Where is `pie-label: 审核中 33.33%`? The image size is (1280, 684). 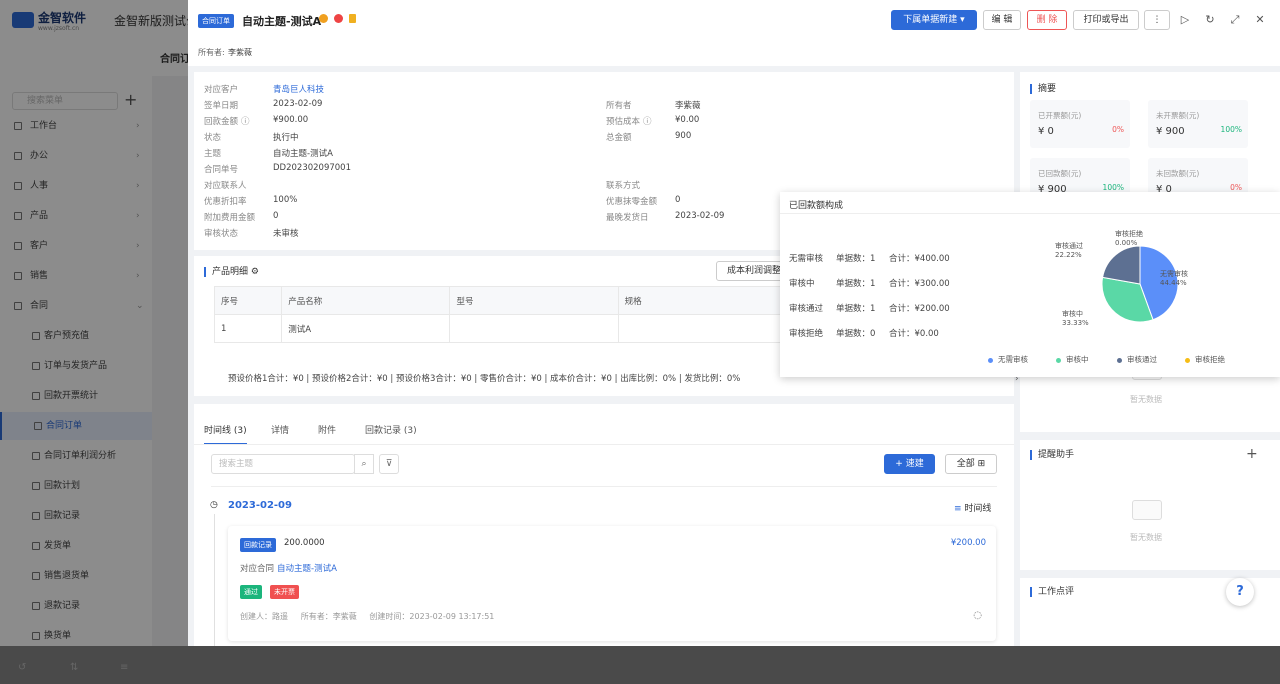
pie-label: 审核中 33.33% is located at coordinates (1075, 319).